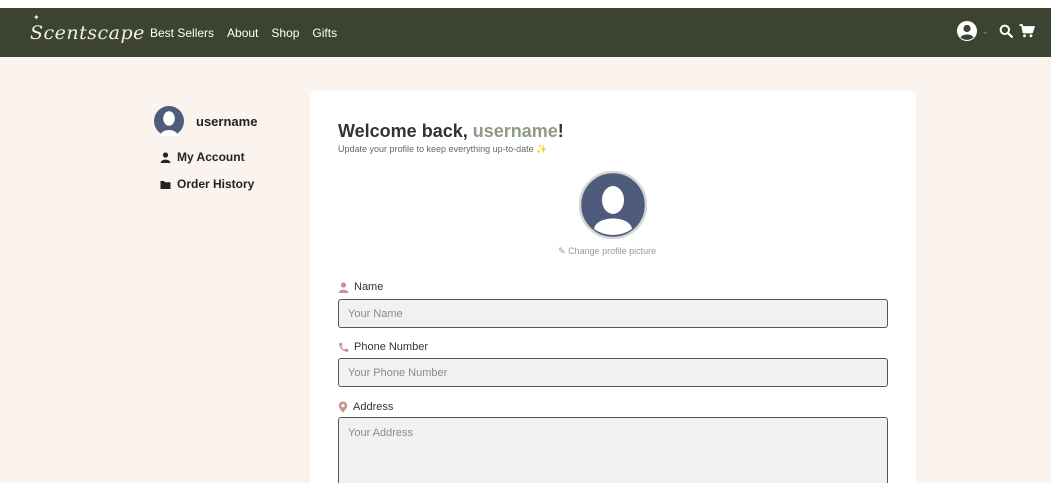 The image size is (1051, 483). Describe the element at coordinates (344, 347) in the screenshot. I see `phone-icon` at that location.